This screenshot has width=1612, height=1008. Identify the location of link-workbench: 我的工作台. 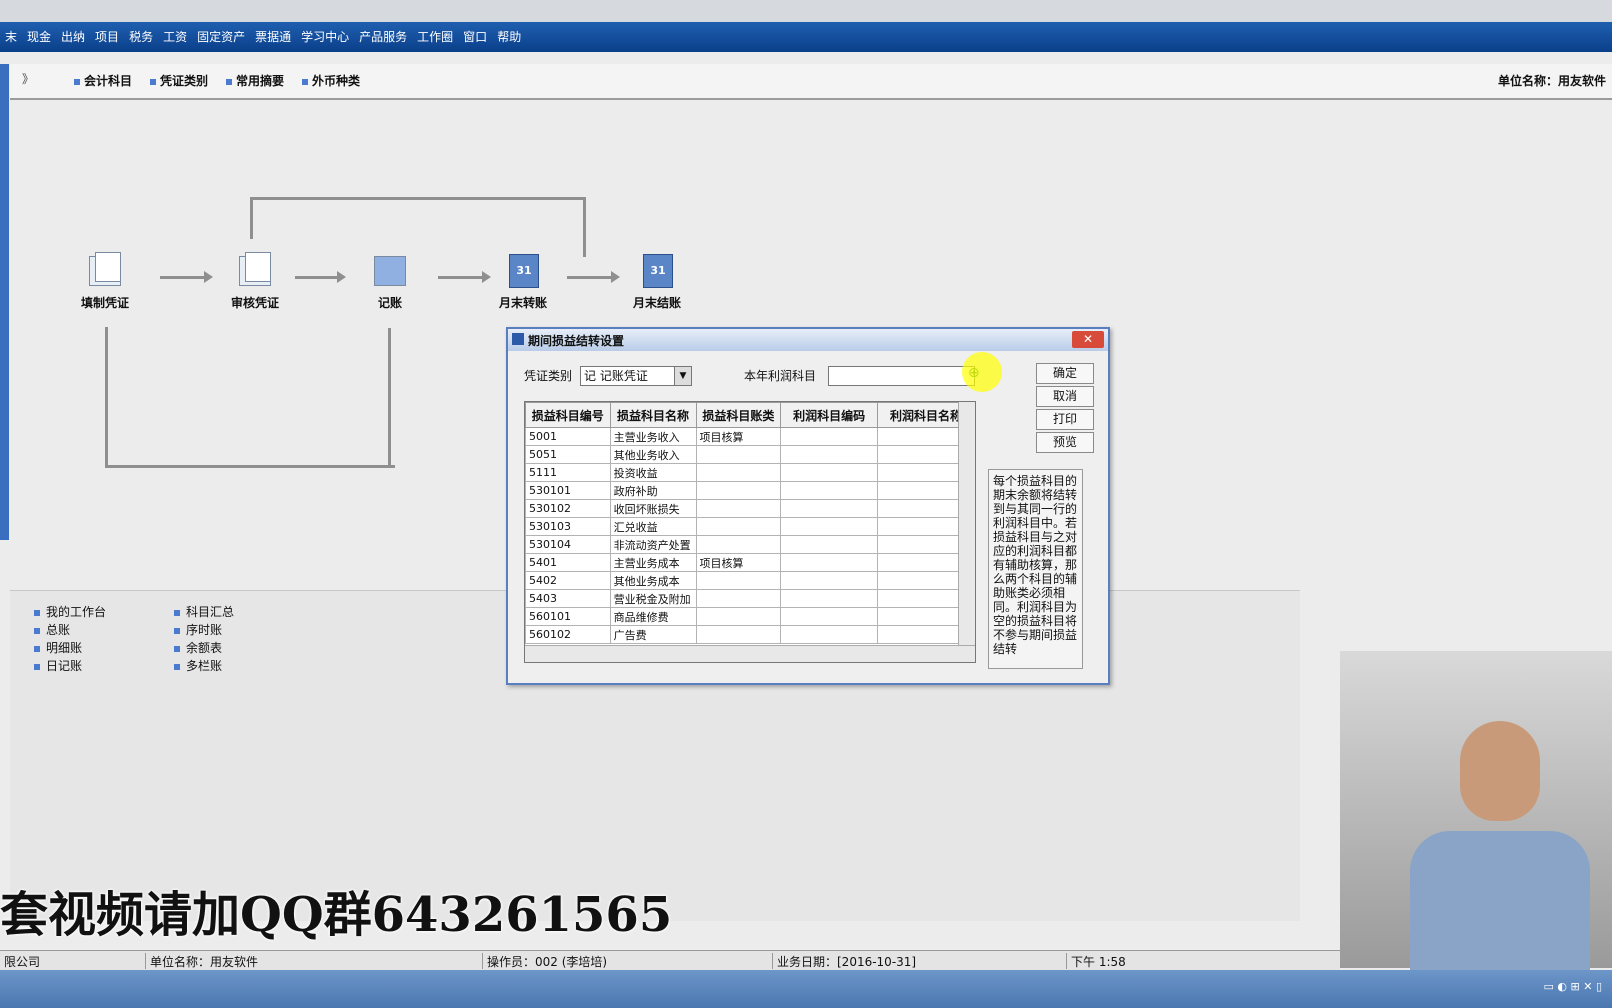
(70, 611).